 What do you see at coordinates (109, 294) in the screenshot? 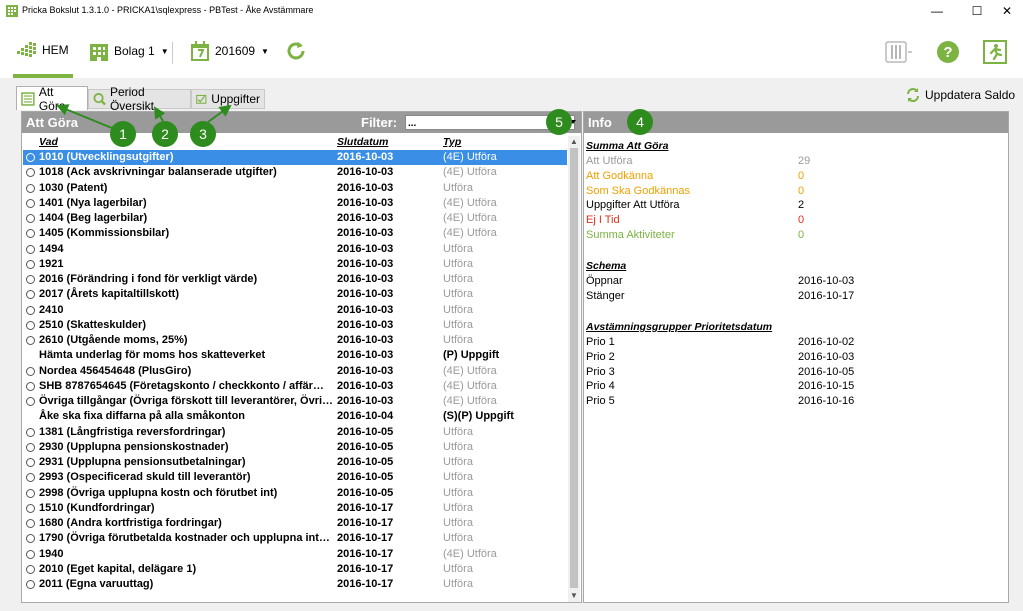
I see `row-vad: 2017 (Årets kapitaltillskott)` at bounding box center [109, 294].